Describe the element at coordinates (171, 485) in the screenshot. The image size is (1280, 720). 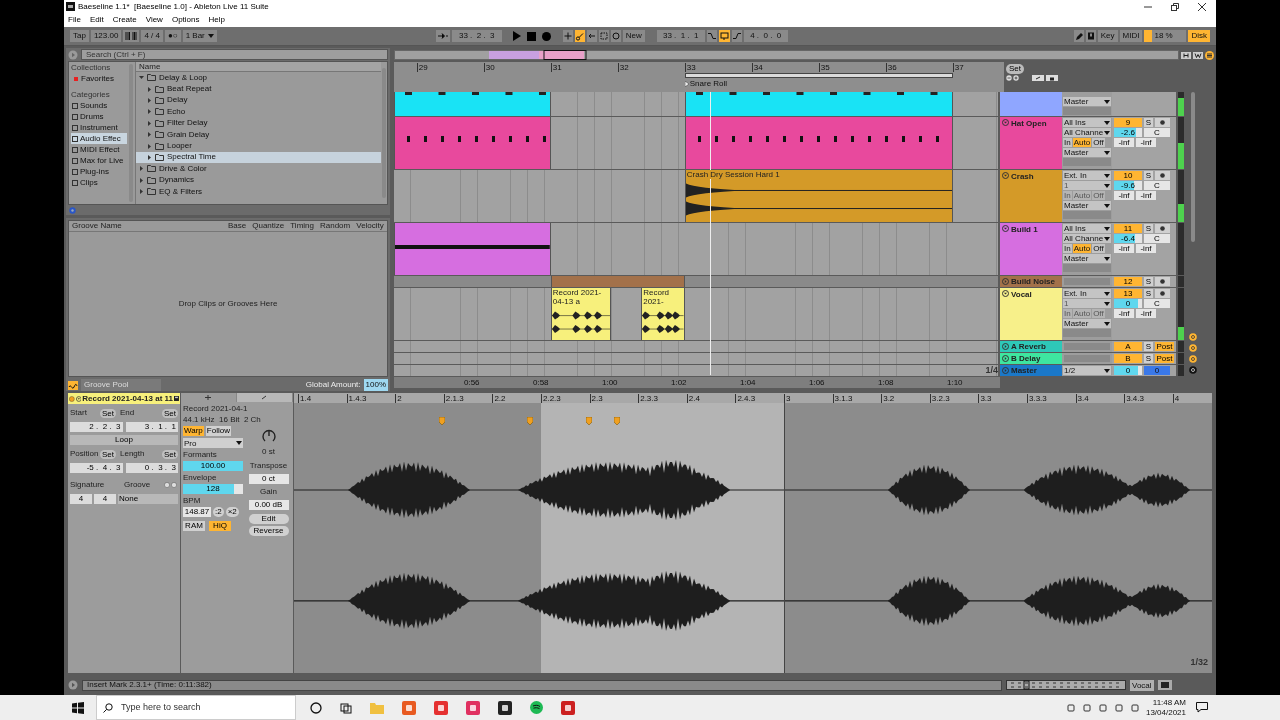
I see `groove-buttons-icon` at that location.